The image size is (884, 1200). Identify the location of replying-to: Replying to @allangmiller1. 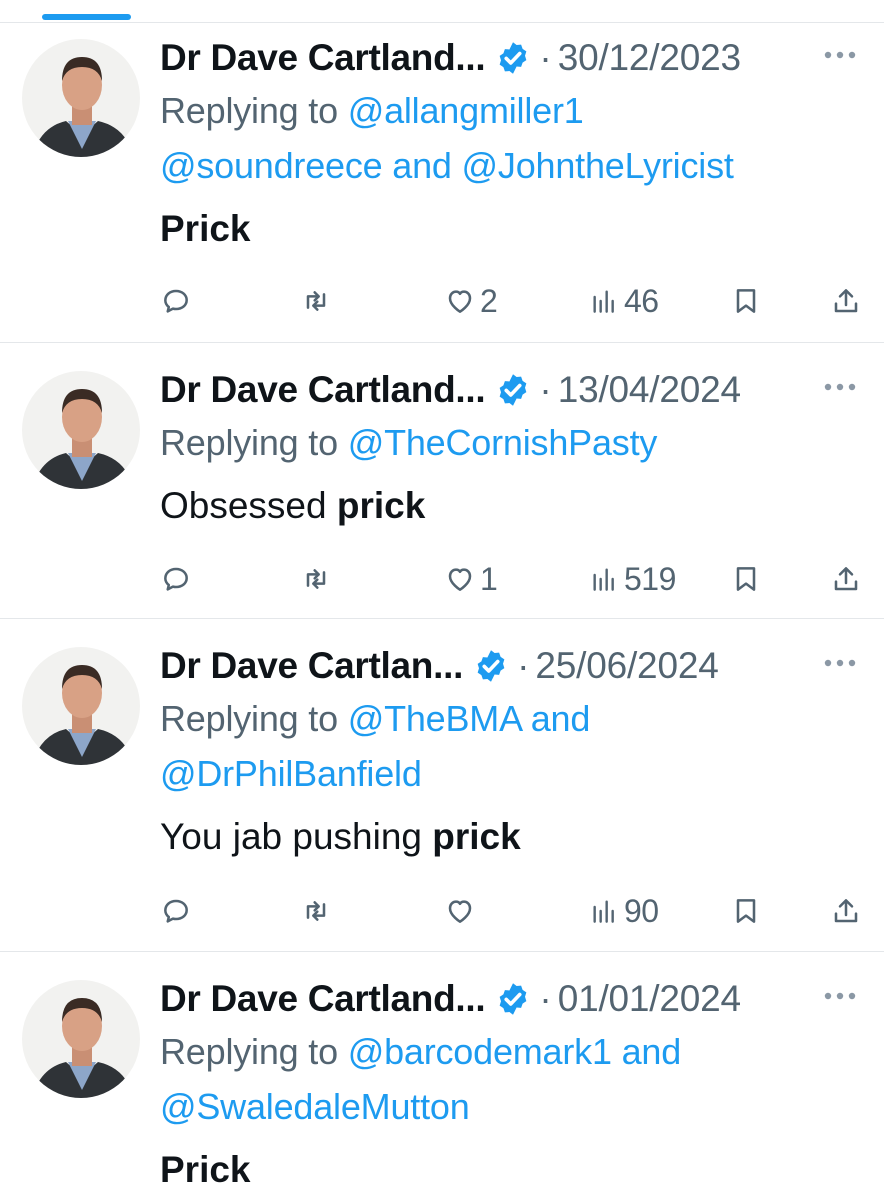
(512, 110).